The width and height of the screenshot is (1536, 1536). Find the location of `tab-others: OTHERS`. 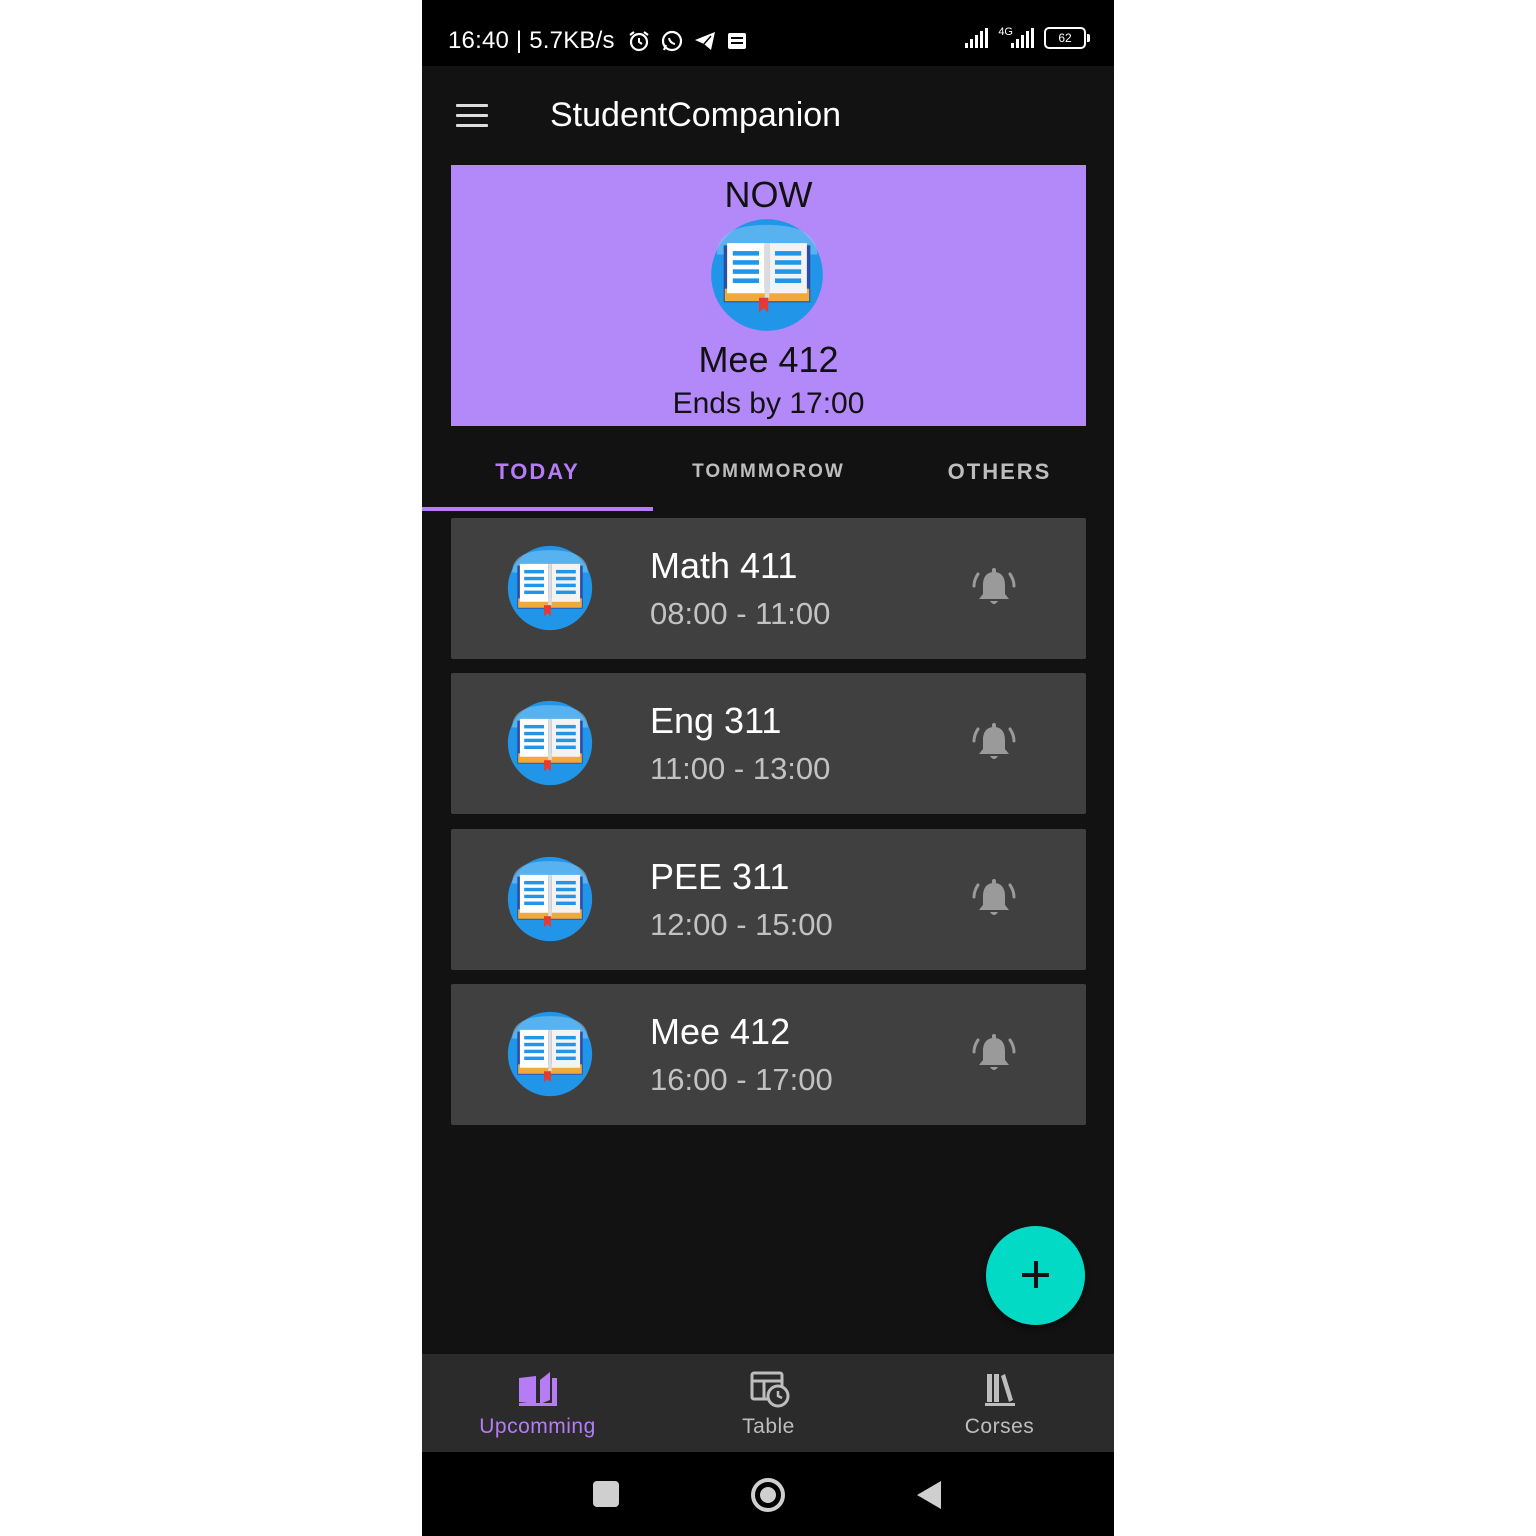

tab-others: OTHERS is located at coordinates (999, 472).